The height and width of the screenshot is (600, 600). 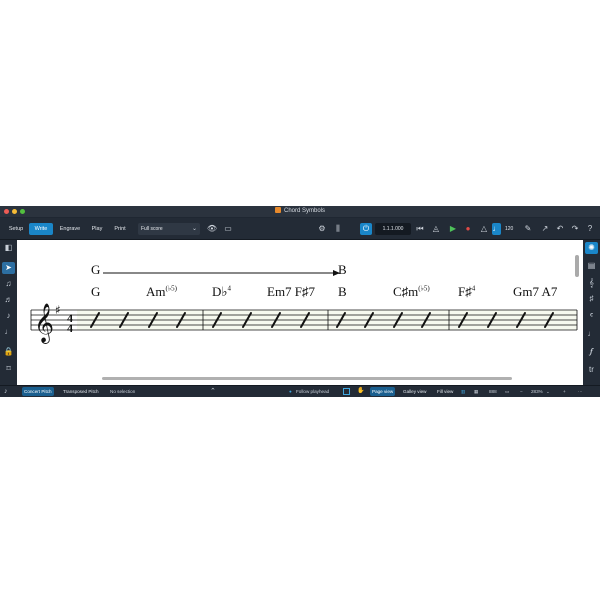 What do you see at coordinates (415, 391) in the screenshot?
I see `galley-view-button: Galley view` at bounding box center [415, 391].